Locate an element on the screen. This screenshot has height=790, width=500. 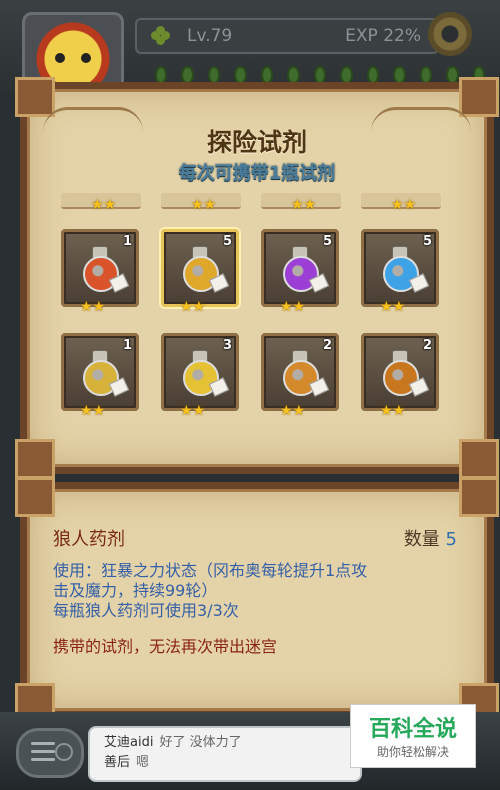
carry-warning: 携带的试剂，无法再次带出迷宫 is located at coordinates (165, 646).